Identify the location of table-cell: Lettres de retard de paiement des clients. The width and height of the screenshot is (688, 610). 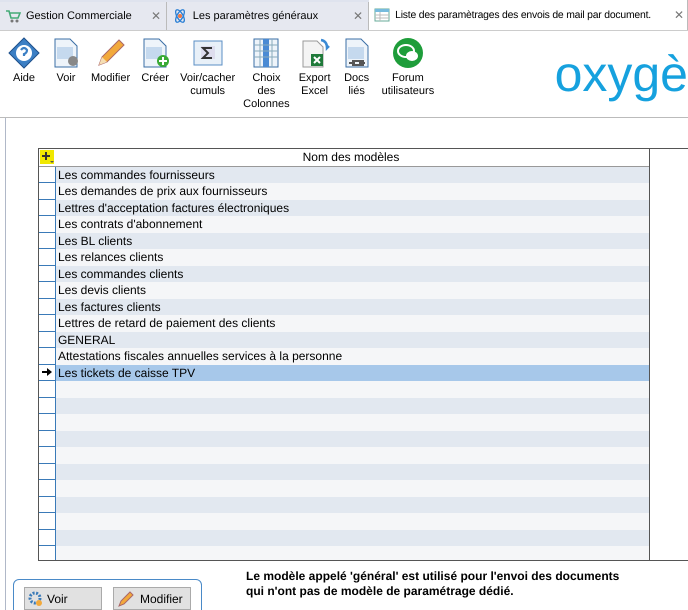
(352, 323).